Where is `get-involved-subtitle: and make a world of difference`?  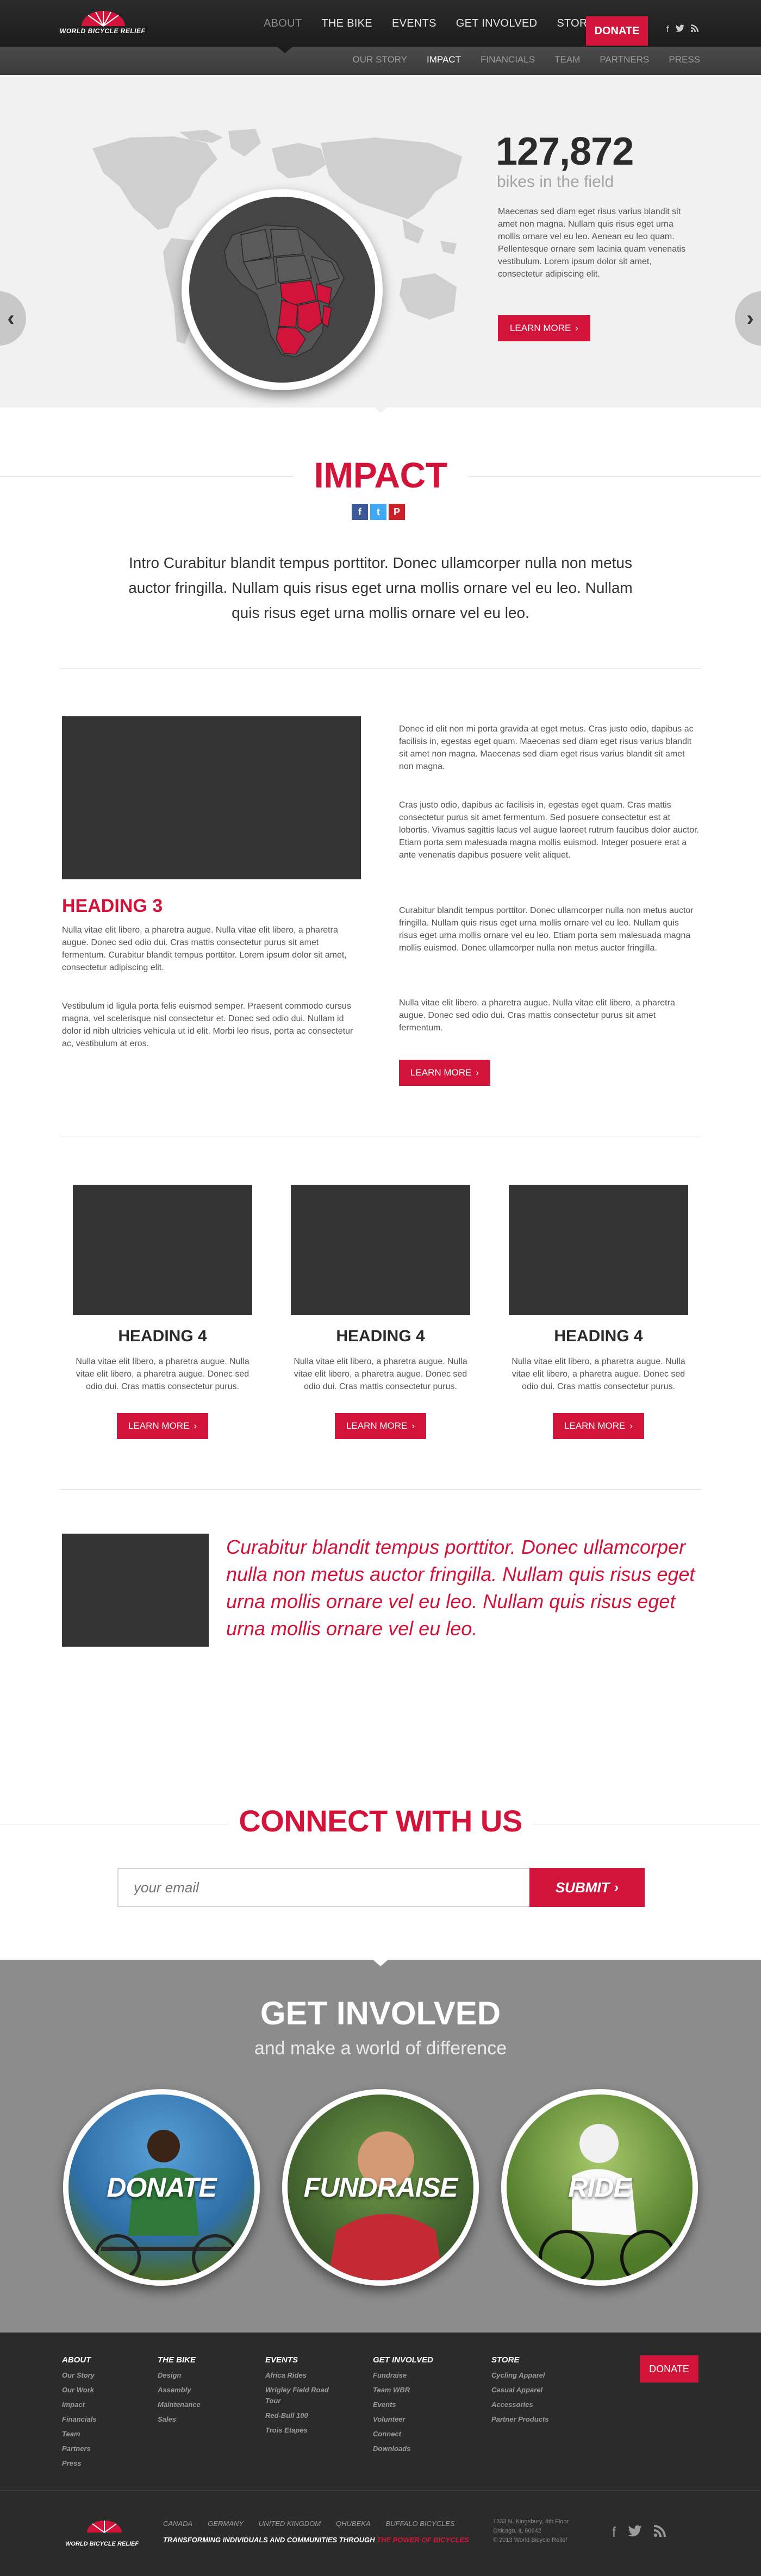
get-involved-subtitle: and make a world of difference is located at coordinates (380, 2048).